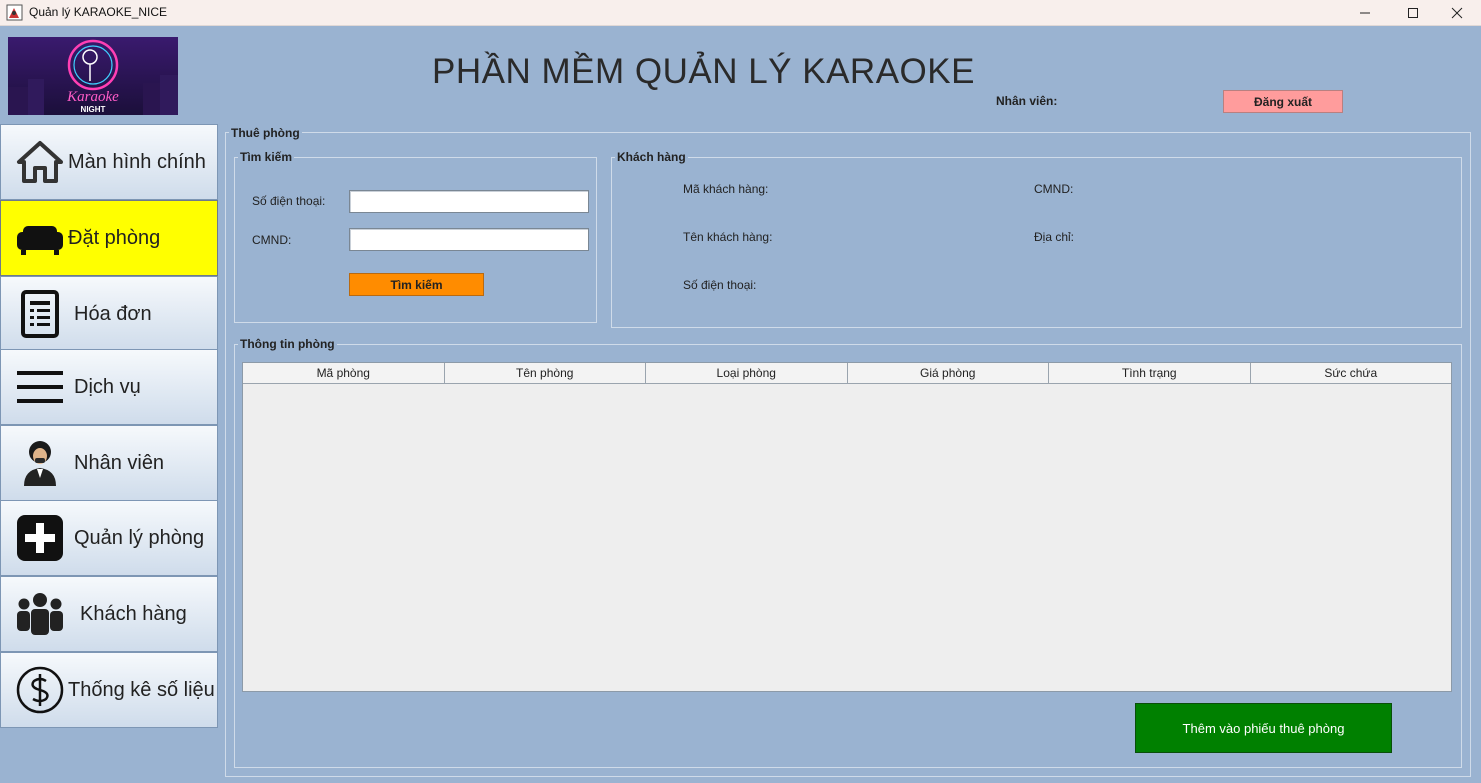  I want to click on customer-title: Khách hàng, so click(651, 157).